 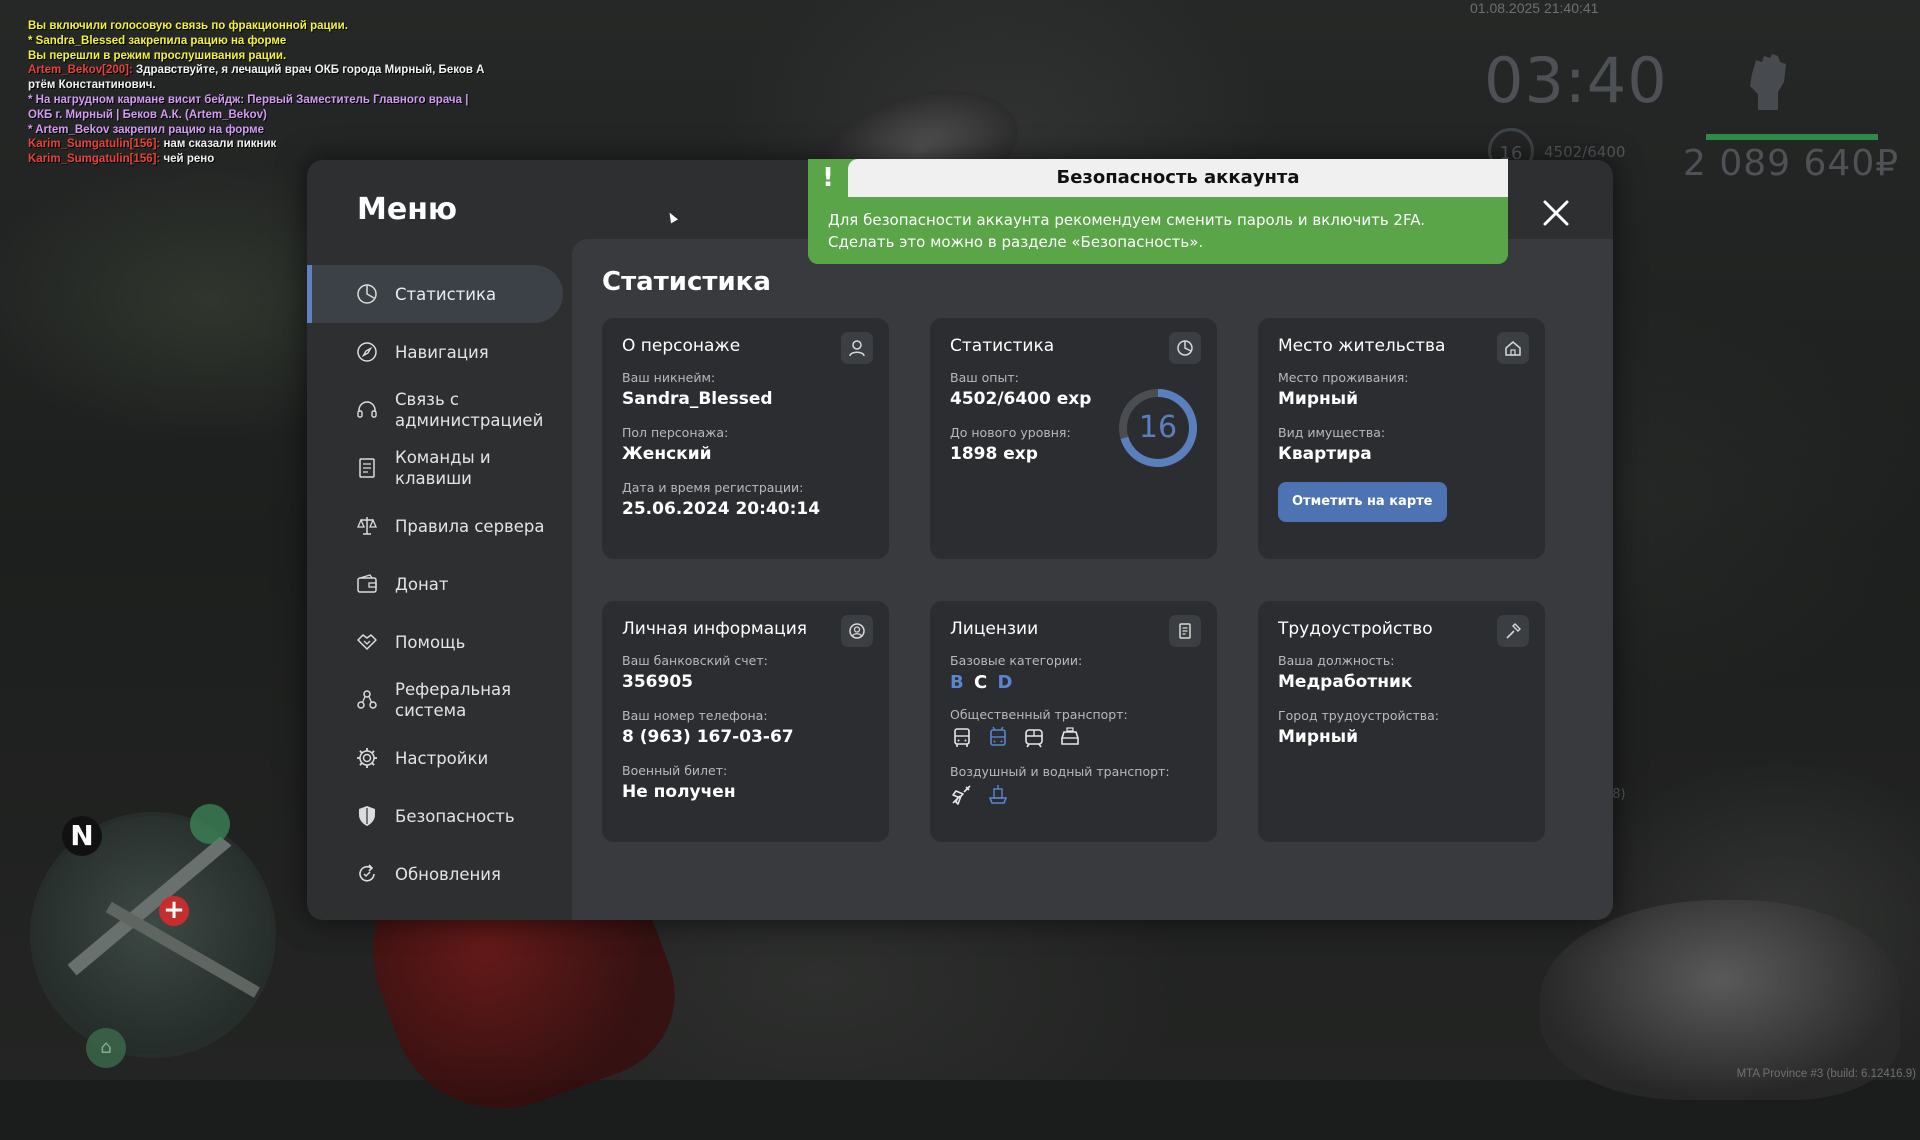 I want to click on wallet-icon, so click(x=367, y=584).